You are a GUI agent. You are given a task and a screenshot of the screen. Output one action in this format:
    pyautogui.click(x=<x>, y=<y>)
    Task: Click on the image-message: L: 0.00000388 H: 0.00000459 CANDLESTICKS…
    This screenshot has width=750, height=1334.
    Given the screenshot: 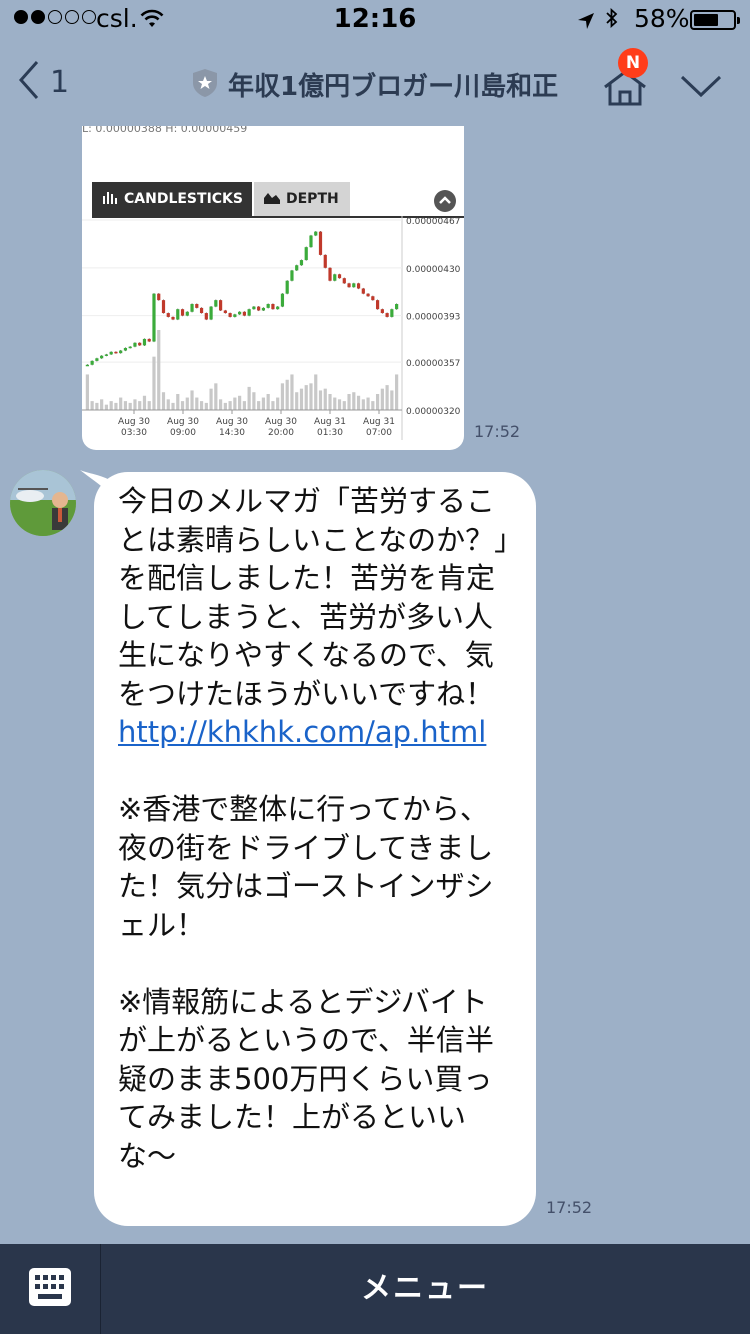 What is the action you would take?
    pyautogui.click(x=273, y=288)
    